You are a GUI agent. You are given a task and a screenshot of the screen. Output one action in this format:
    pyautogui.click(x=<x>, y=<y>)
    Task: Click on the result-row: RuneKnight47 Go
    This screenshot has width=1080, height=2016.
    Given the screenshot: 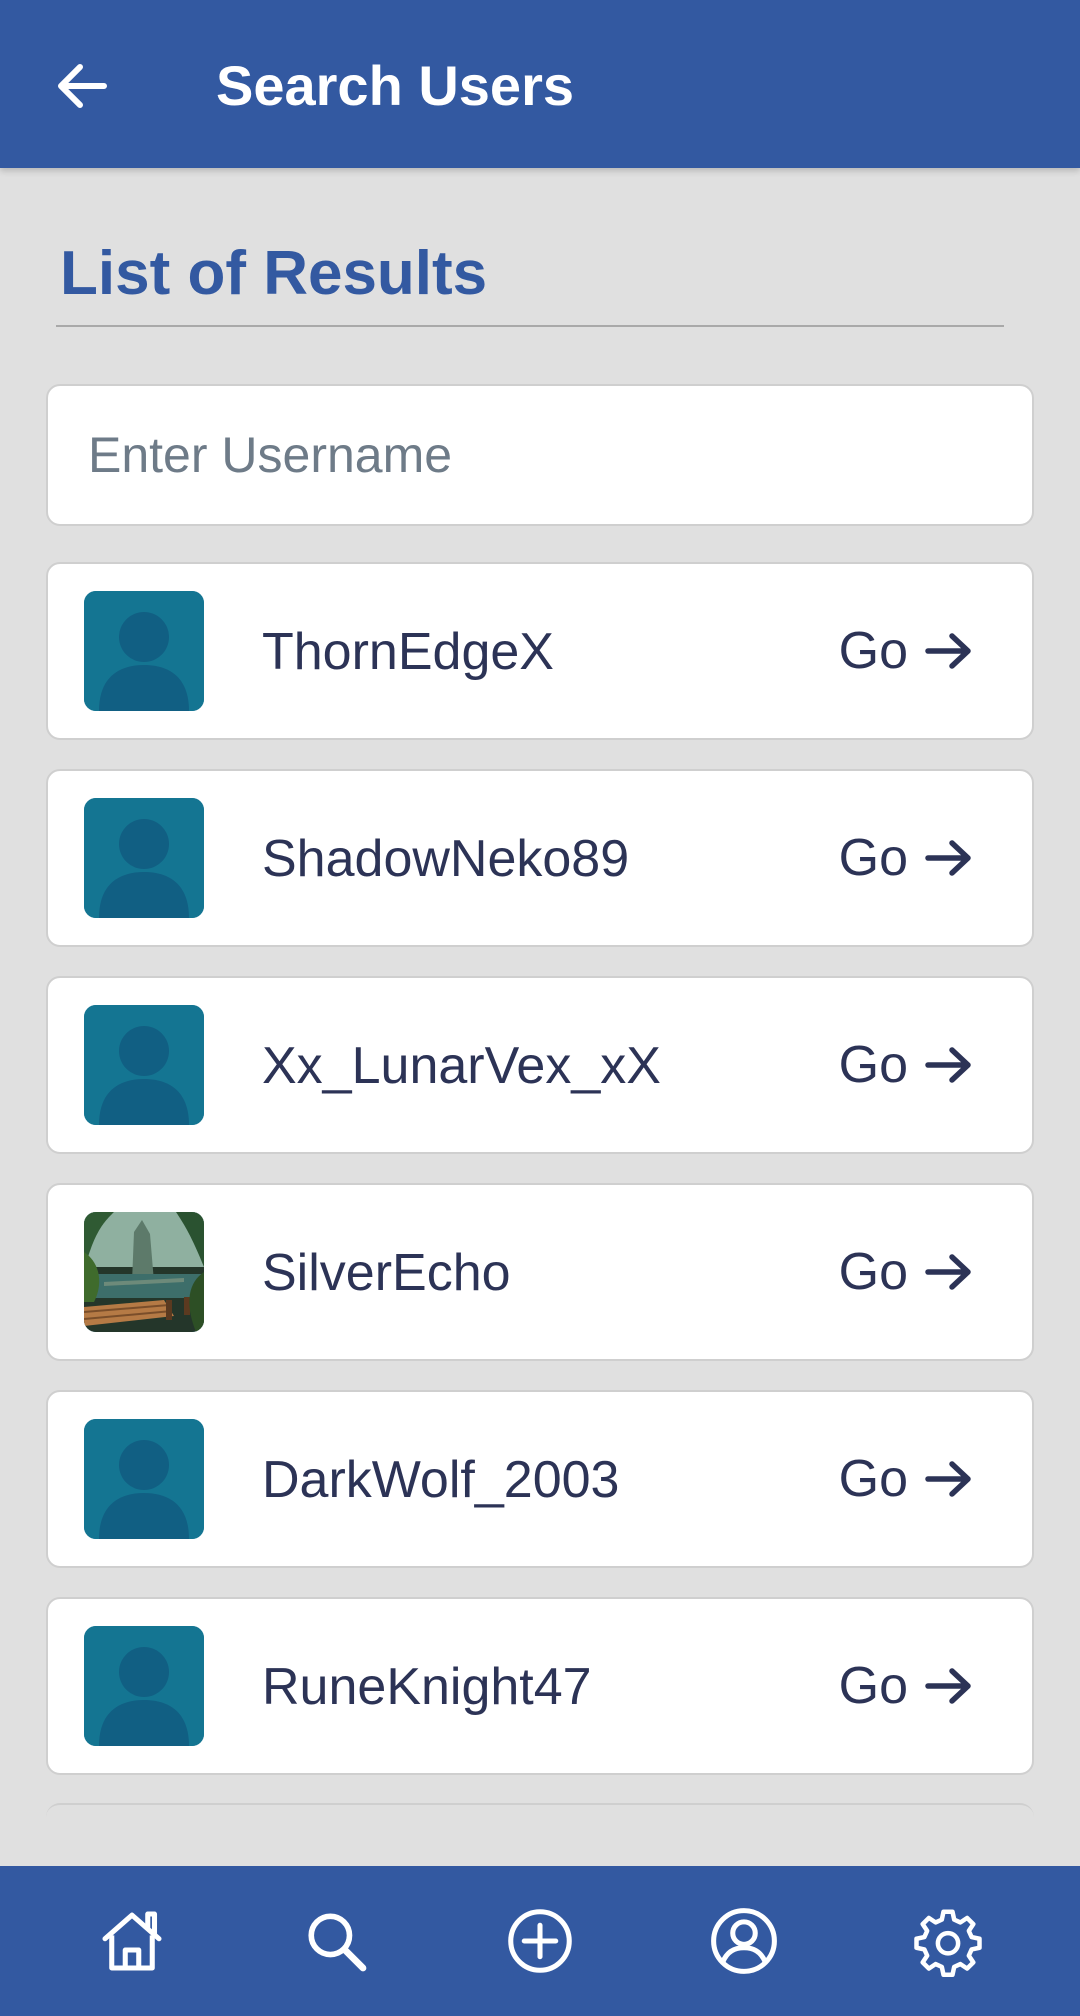 What is the action you would take?
    pyautogui.click(x=540, y=1686)
    